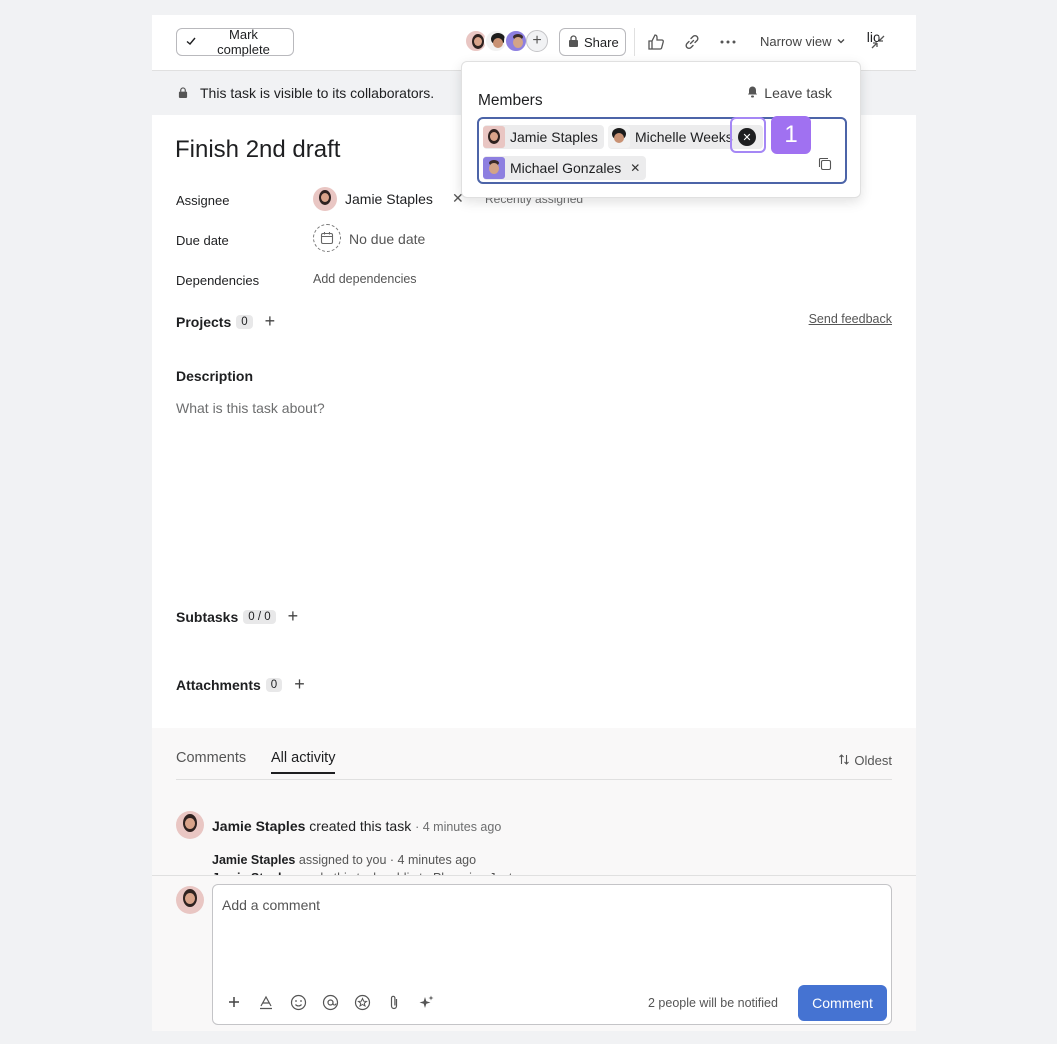 The width and height of the screenshot is (1057, 1044). What do you see at coordinates (243, 42) in the screenshot?
I see `mark-complete-label: Mark complete` at bounding box center [243, 42].